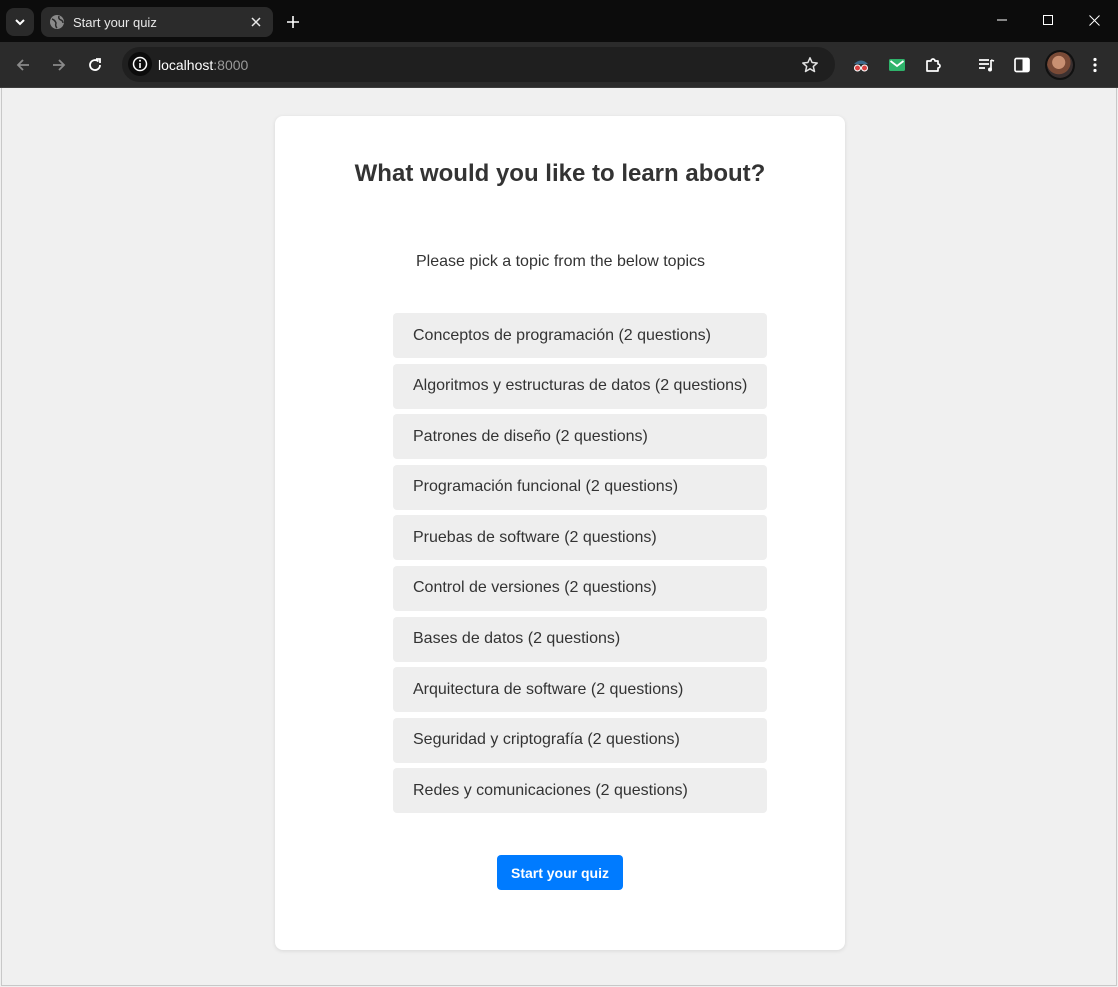 The height and width of the screenshot is (987, 1118). What do you see at coordinates (186, 65) in the screenshot?
I see `url-host: localhost` at bounding box center [186, 65].